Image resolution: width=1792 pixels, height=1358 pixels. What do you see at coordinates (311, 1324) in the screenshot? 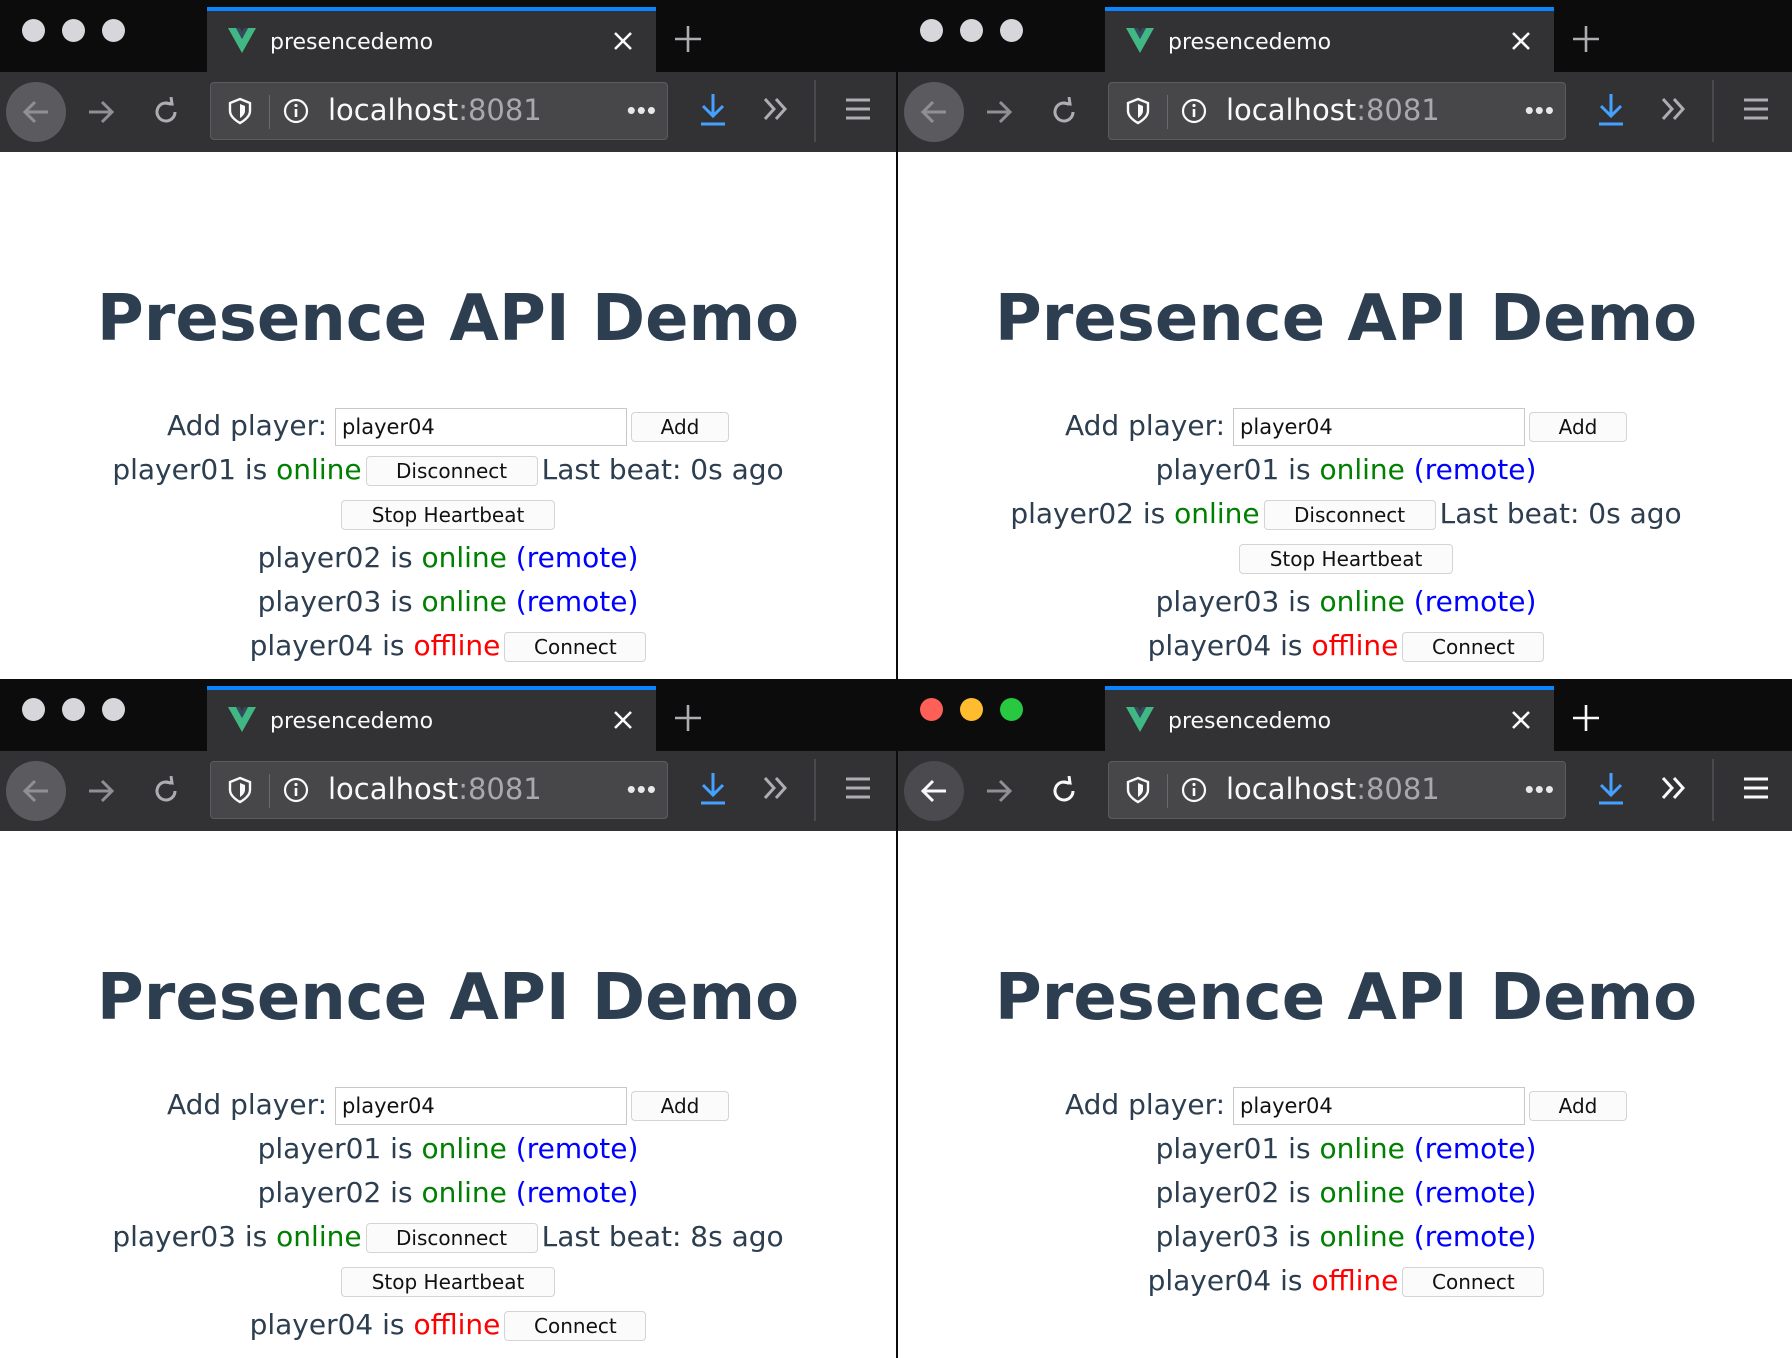
I see `player-name: player04` at bounding box center [311, 1324].